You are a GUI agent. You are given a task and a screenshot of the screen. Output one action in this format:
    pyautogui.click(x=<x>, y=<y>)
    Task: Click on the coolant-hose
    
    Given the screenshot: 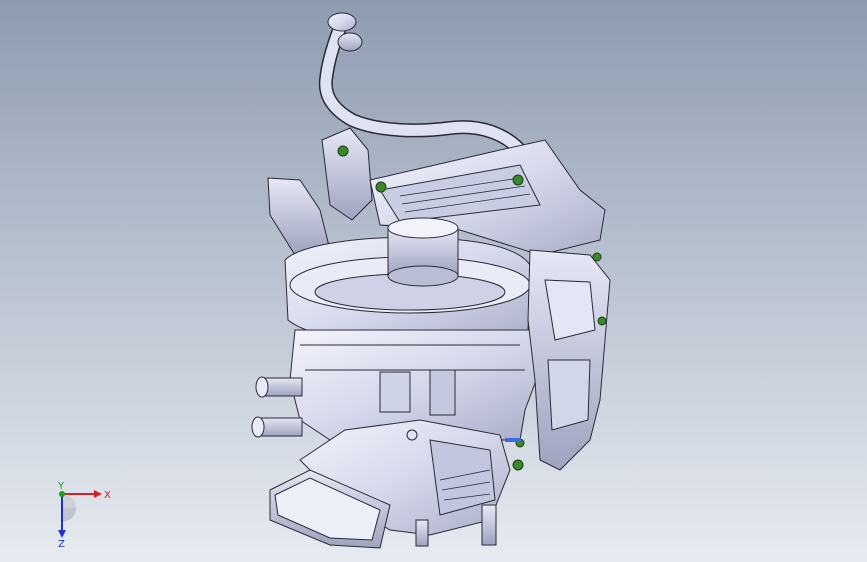 What is the action you would take?
    pyautogui.click(x=422, y=84)
    